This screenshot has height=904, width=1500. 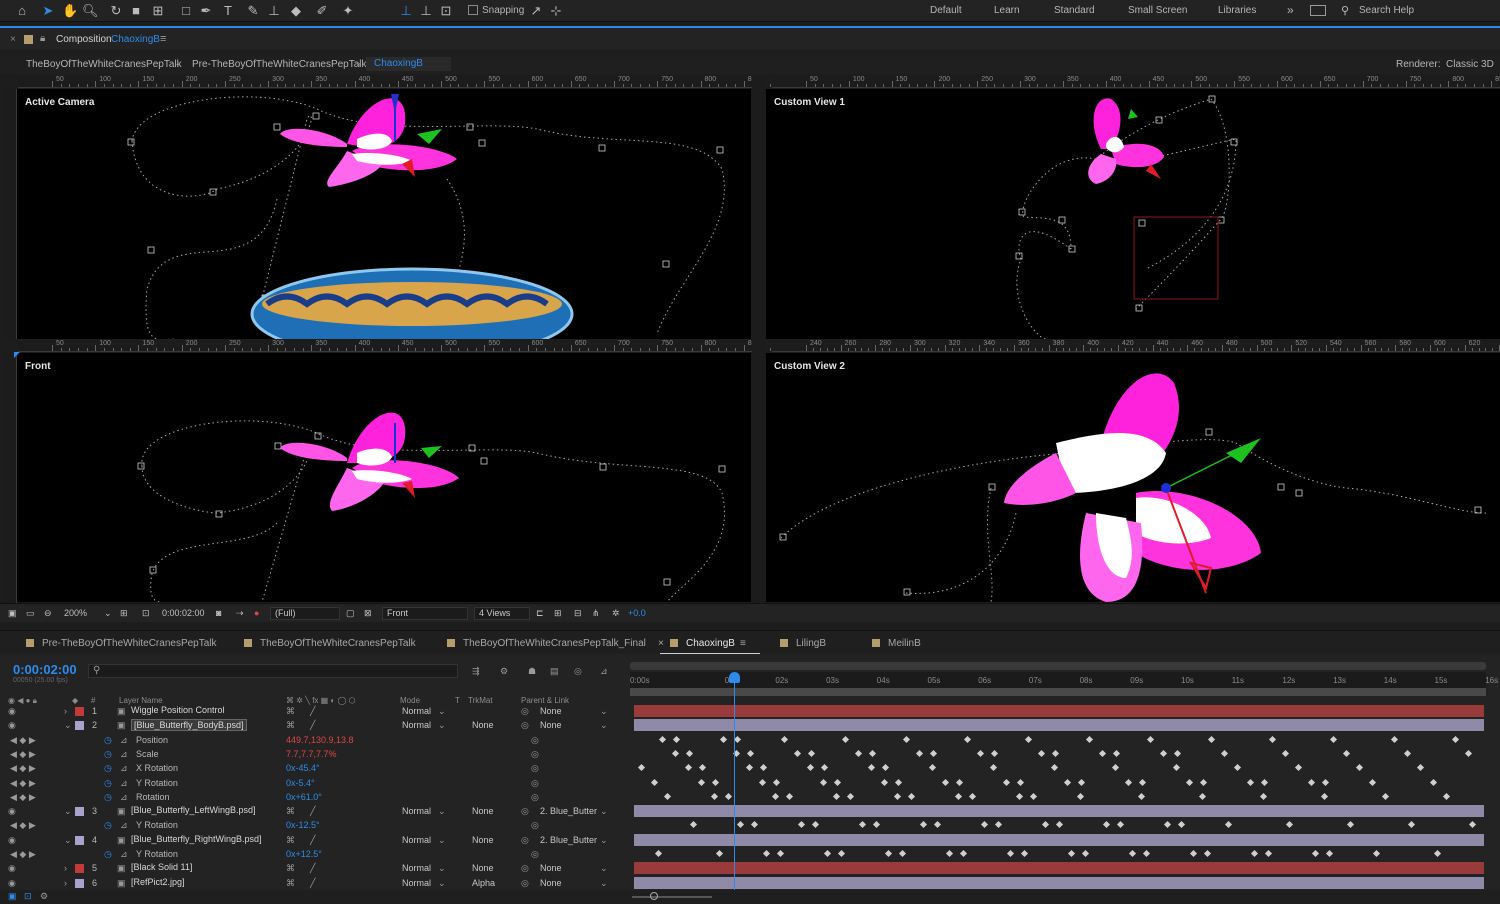 I want to click on layer-row: ◉ › 6 ▣ [RefPict2.jpg] ⌘ ╱ Normal ⌄ Alpha ◎ None ⌄, so click(x=314, y=884).